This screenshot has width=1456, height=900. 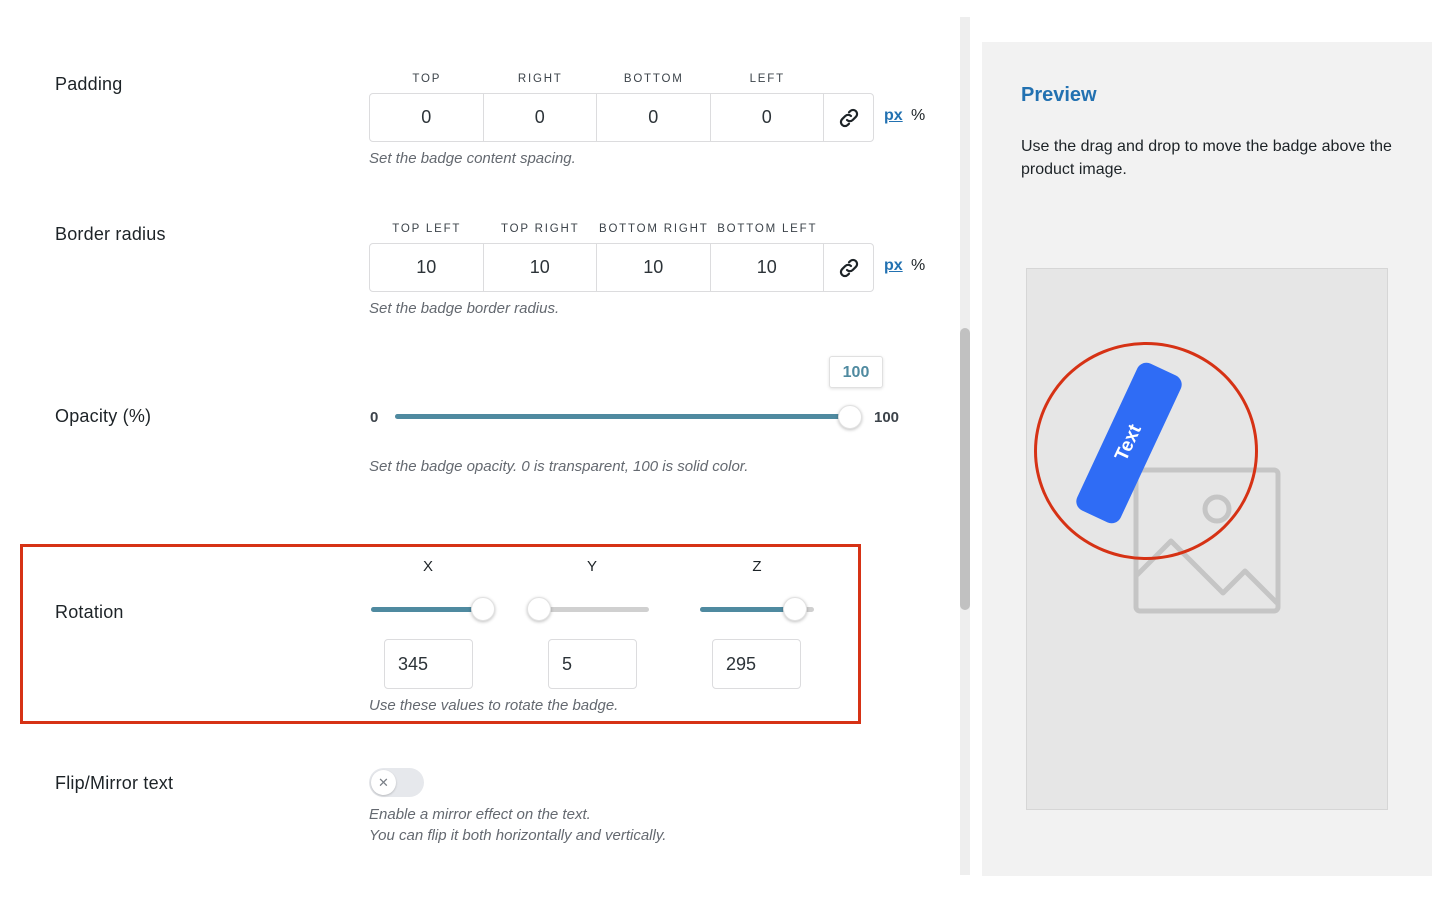 What do you see at coordinates (427, 566) in the screenshot?
I see `rotation-x-label: X` at bounding box center [427, 566].